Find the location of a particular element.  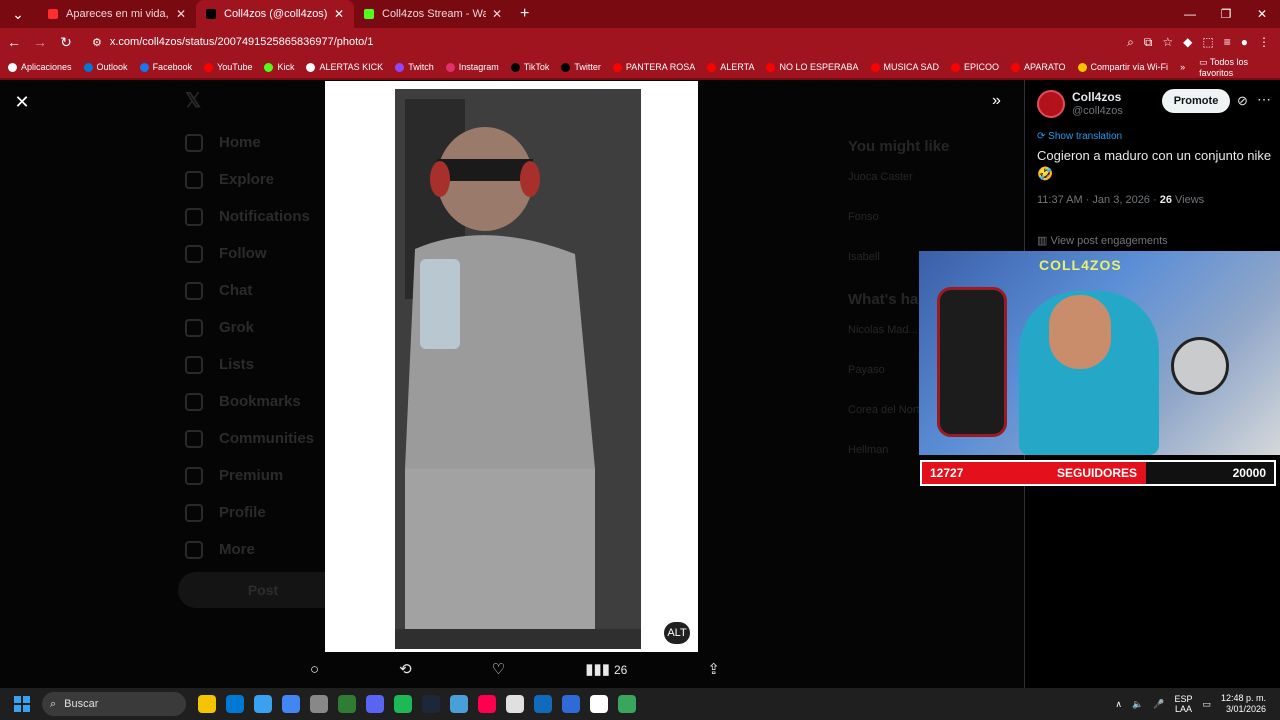

post-time: 11:37 AM · Jan 3, 2026 · is located at coordinates (1098, 200).